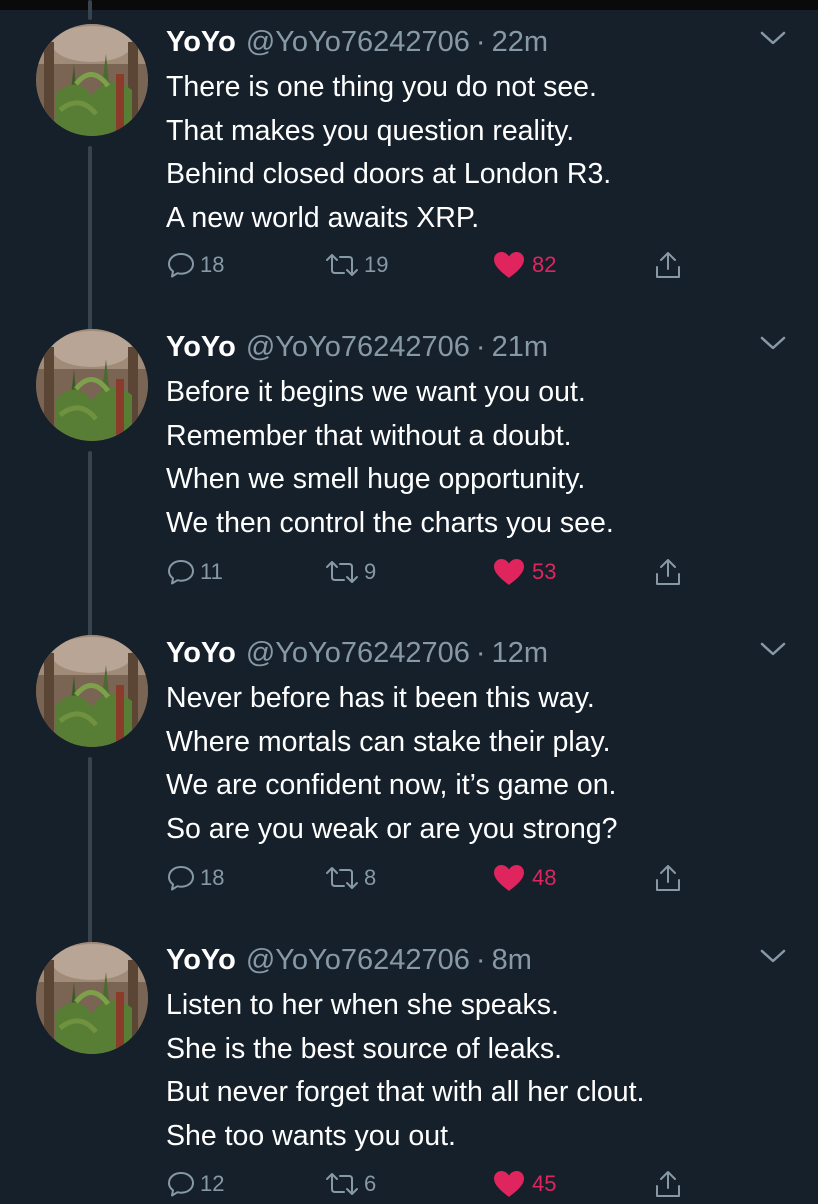 The image size is (818, 1204). I want to click on tweet-timestamp: 22m, so click(520, 42).